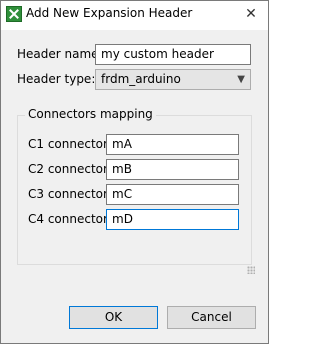  What do you see at coordinates (56, 79) in the screenshot?
I see `header-type-label: Header type:` at bounding box center [56, 79].